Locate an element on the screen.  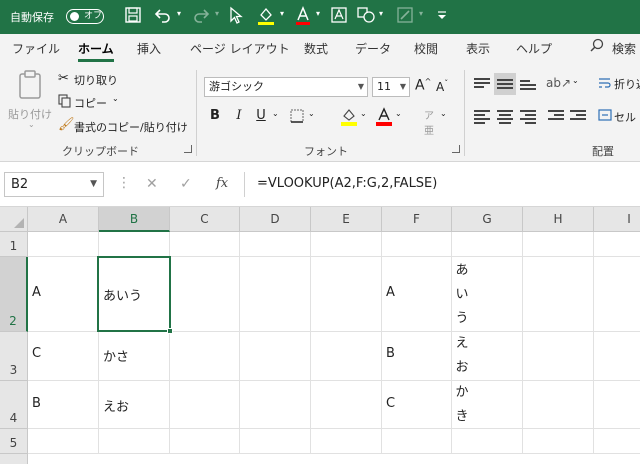
cell-i5 is located at coordinates (617, 441).